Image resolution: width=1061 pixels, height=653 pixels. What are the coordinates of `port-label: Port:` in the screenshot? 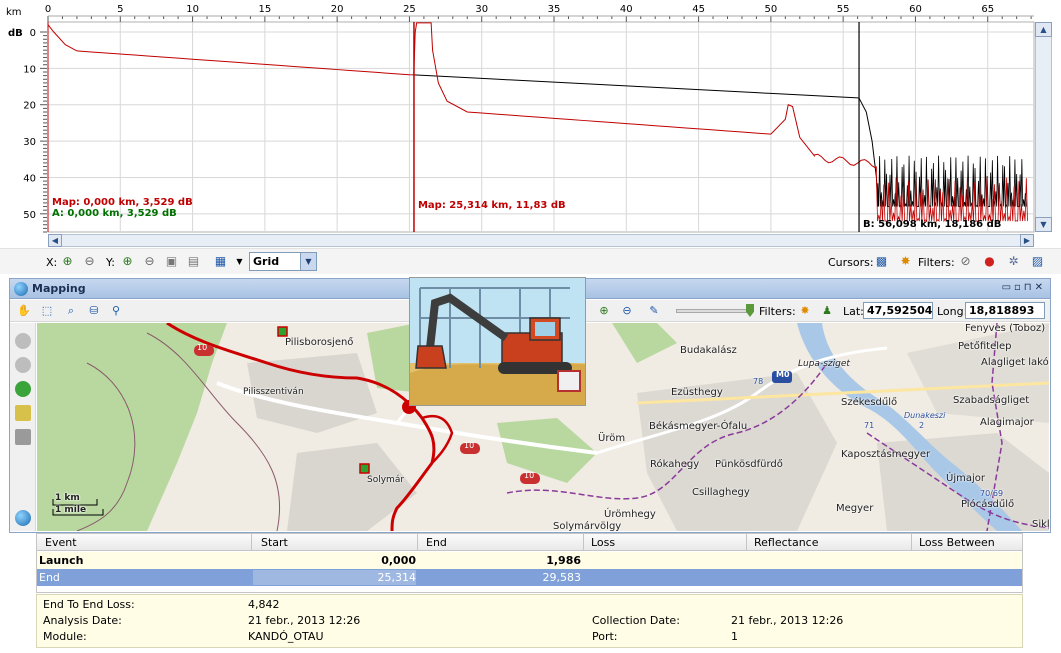 It's located at (605, 636).